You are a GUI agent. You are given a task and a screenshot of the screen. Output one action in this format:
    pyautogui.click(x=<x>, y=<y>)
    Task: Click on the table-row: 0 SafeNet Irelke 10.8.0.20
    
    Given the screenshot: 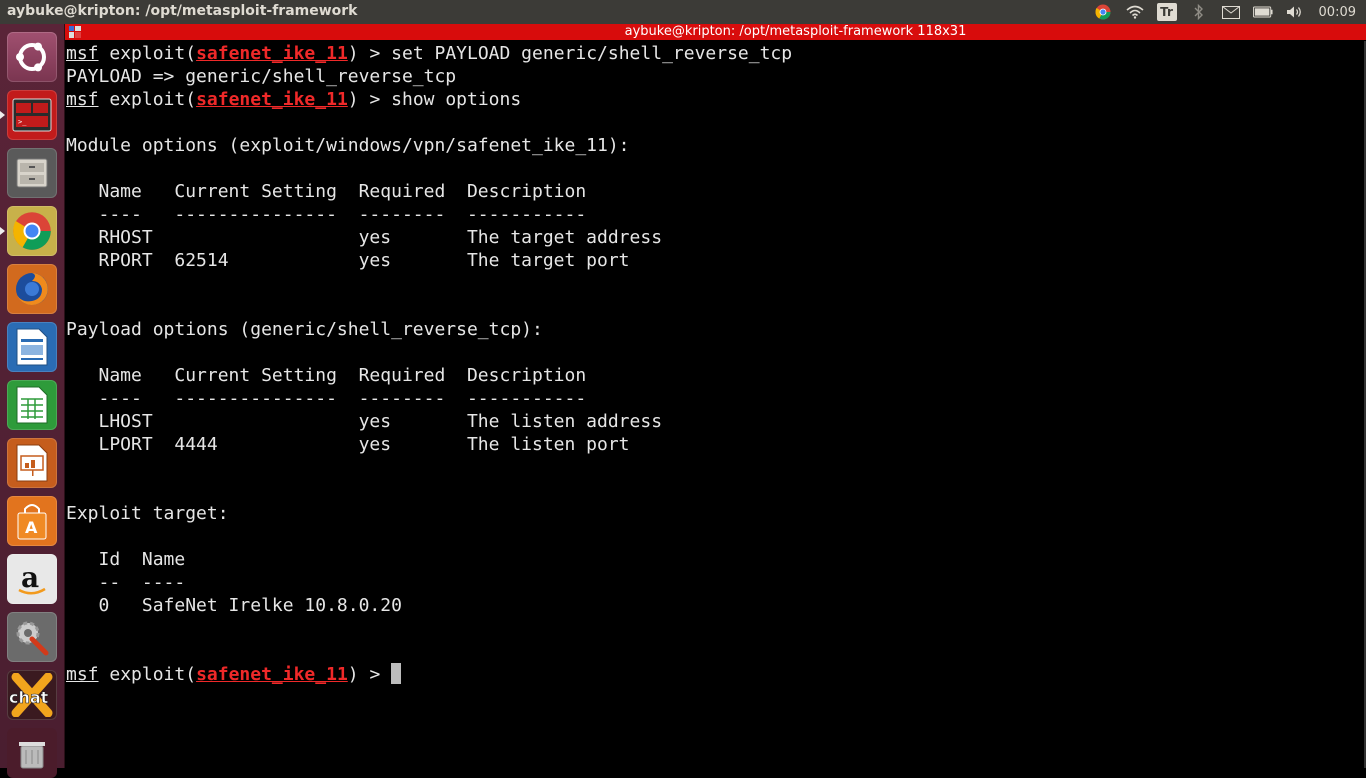 What is the action you would take?
    pyautogui.click(x=234, y=605)
    